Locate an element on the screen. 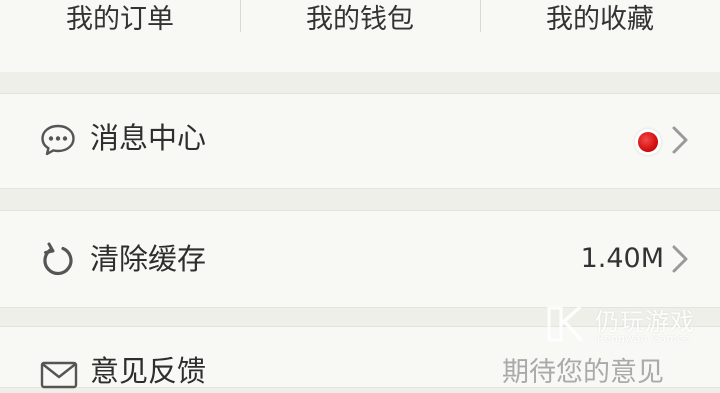 The width and height of the screenshot is (720, 393). unread-badge is located at coordinates (648, 142).